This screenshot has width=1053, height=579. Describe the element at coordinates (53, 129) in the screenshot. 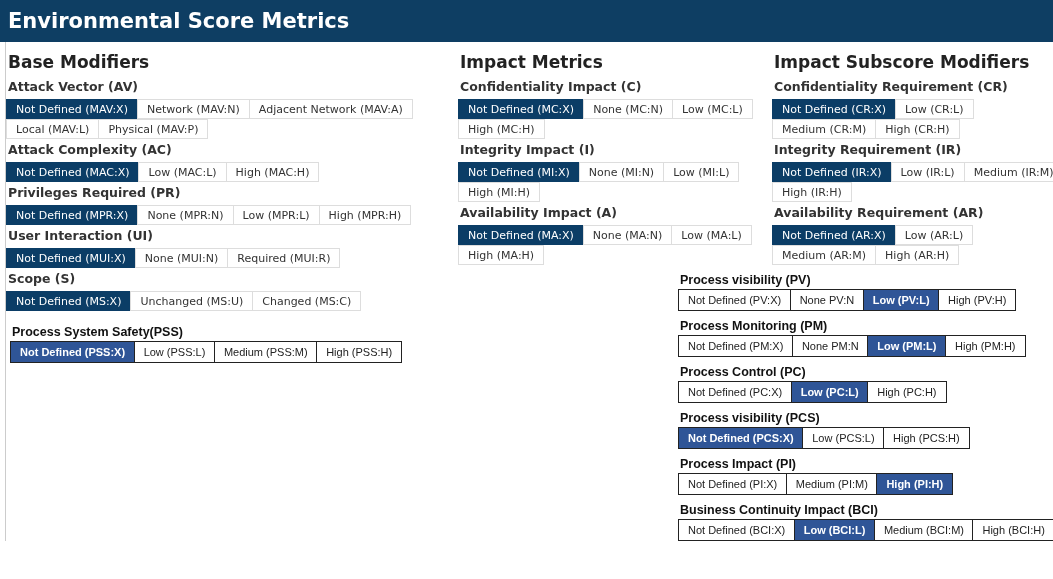

I see `option-button: Local (MAV:L)` at that location.